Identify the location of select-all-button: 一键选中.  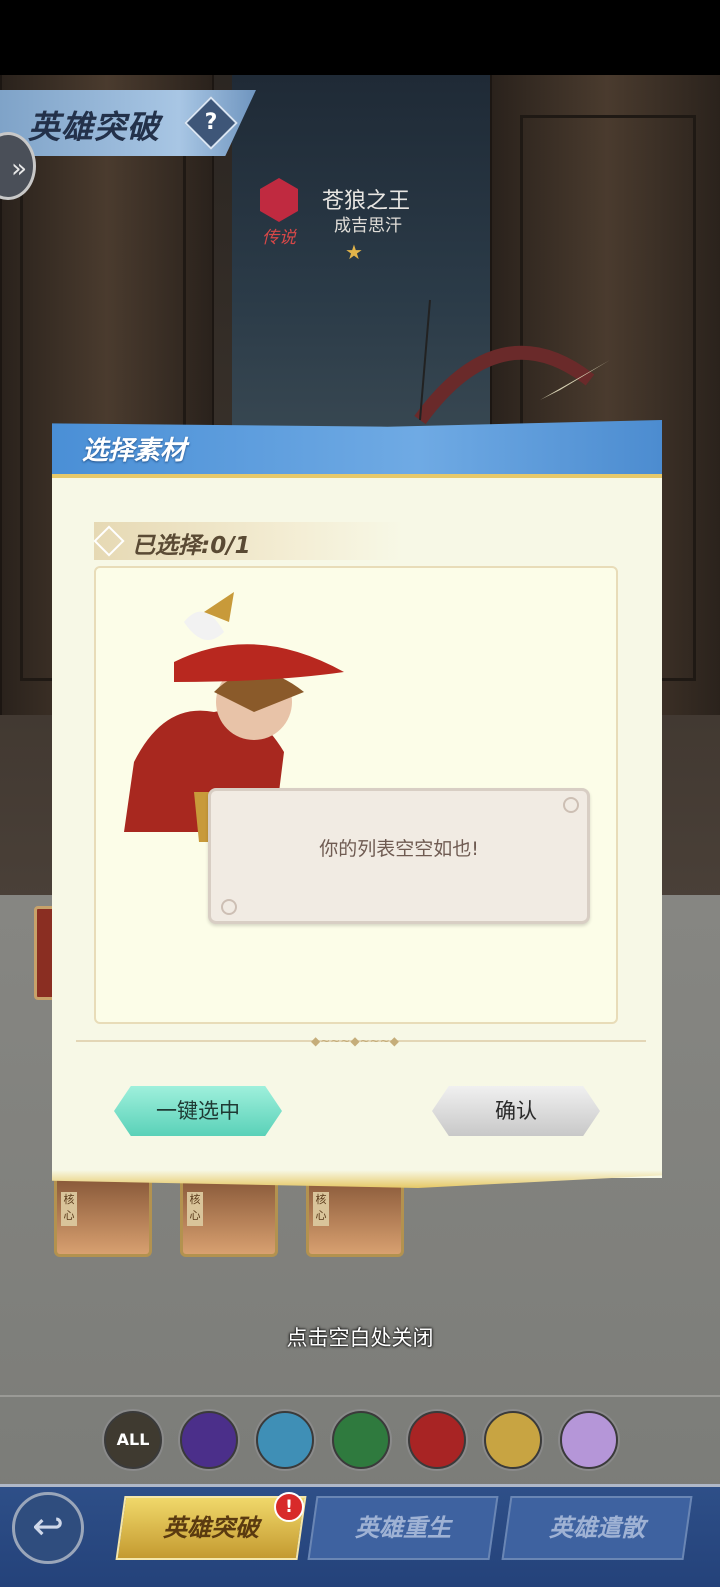
(198, 1111).